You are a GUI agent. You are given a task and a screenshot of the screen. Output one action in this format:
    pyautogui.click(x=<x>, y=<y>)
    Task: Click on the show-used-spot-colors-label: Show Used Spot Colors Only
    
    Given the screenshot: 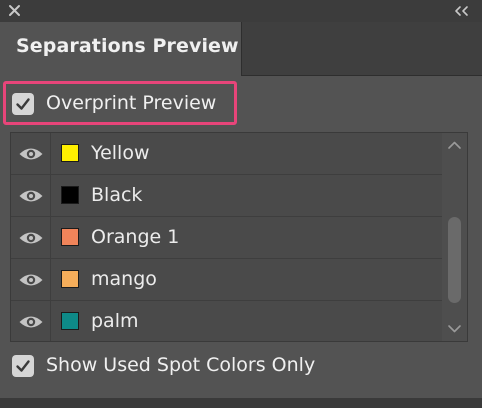 What is the action you would take?
    pyautogui.click(x=181, y=365)
    